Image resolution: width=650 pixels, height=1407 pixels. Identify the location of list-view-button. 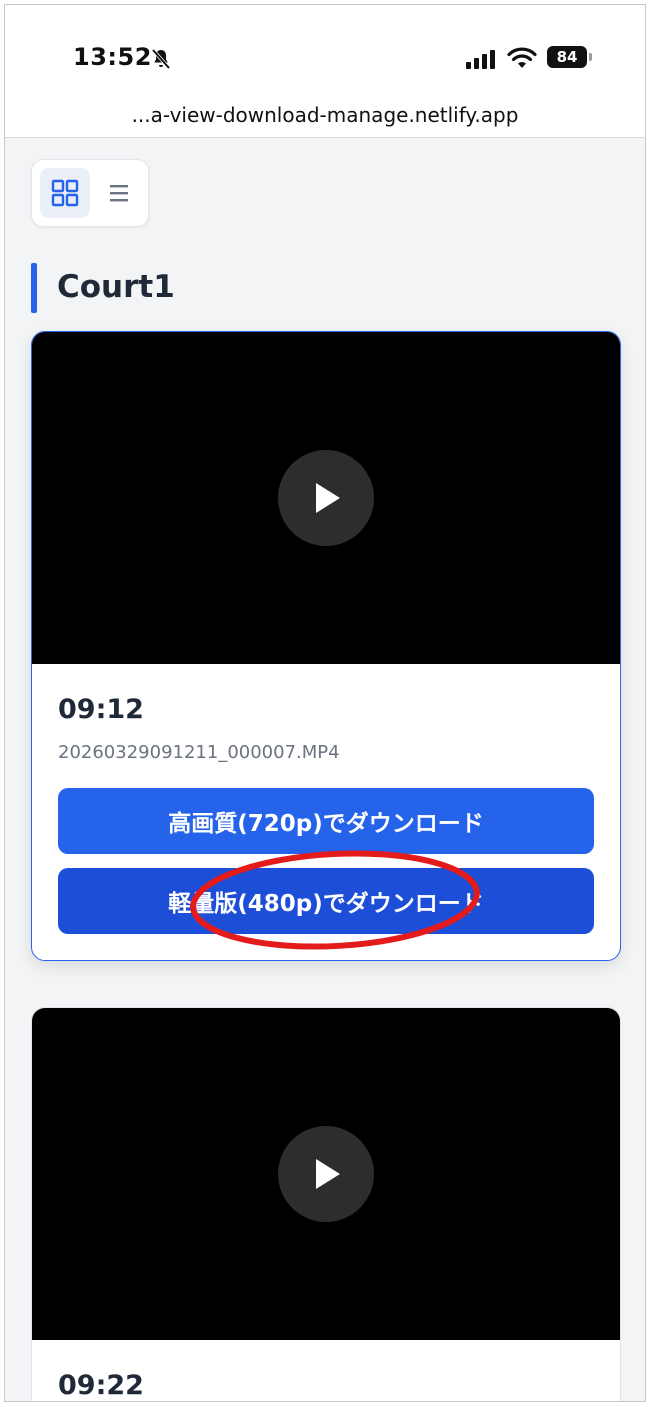
(119, 193).